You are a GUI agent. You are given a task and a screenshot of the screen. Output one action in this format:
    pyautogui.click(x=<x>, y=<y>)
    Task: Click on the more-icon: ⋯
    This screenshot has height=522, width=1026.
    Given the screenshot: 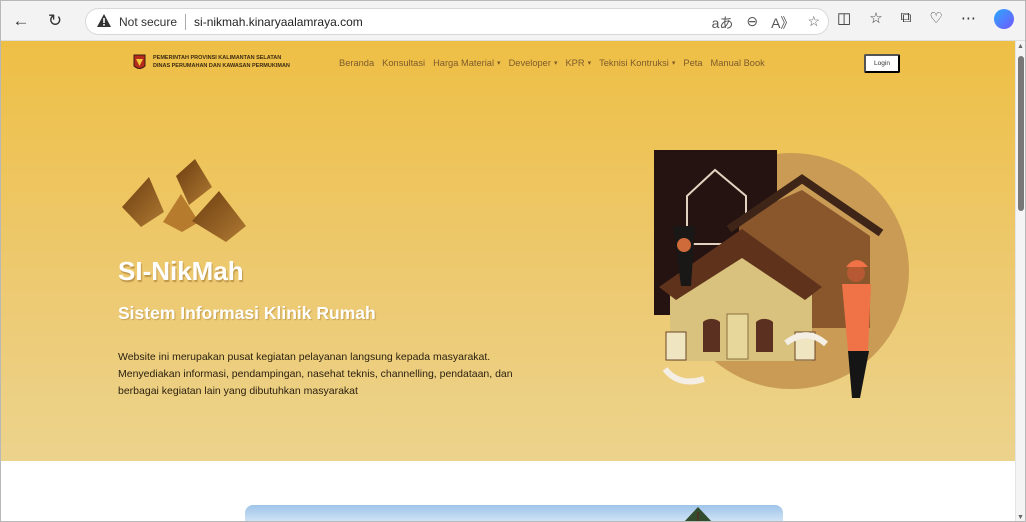 What is the action you would take?
    pyautogui.click(x=968, y=19)
    